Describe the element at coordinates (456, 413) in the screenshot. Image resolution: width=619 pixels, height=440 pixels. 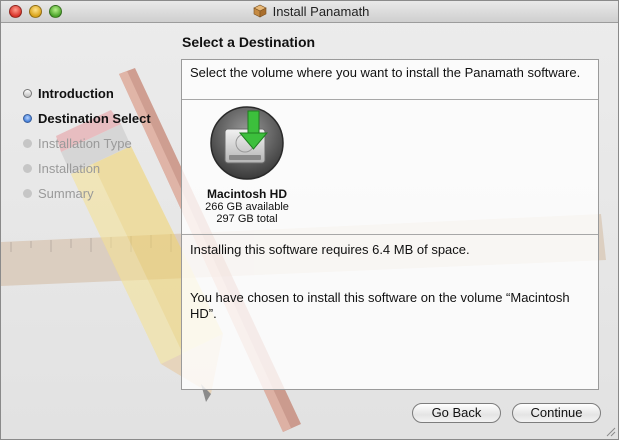
I see `go-back-button: Go Back` at that location.